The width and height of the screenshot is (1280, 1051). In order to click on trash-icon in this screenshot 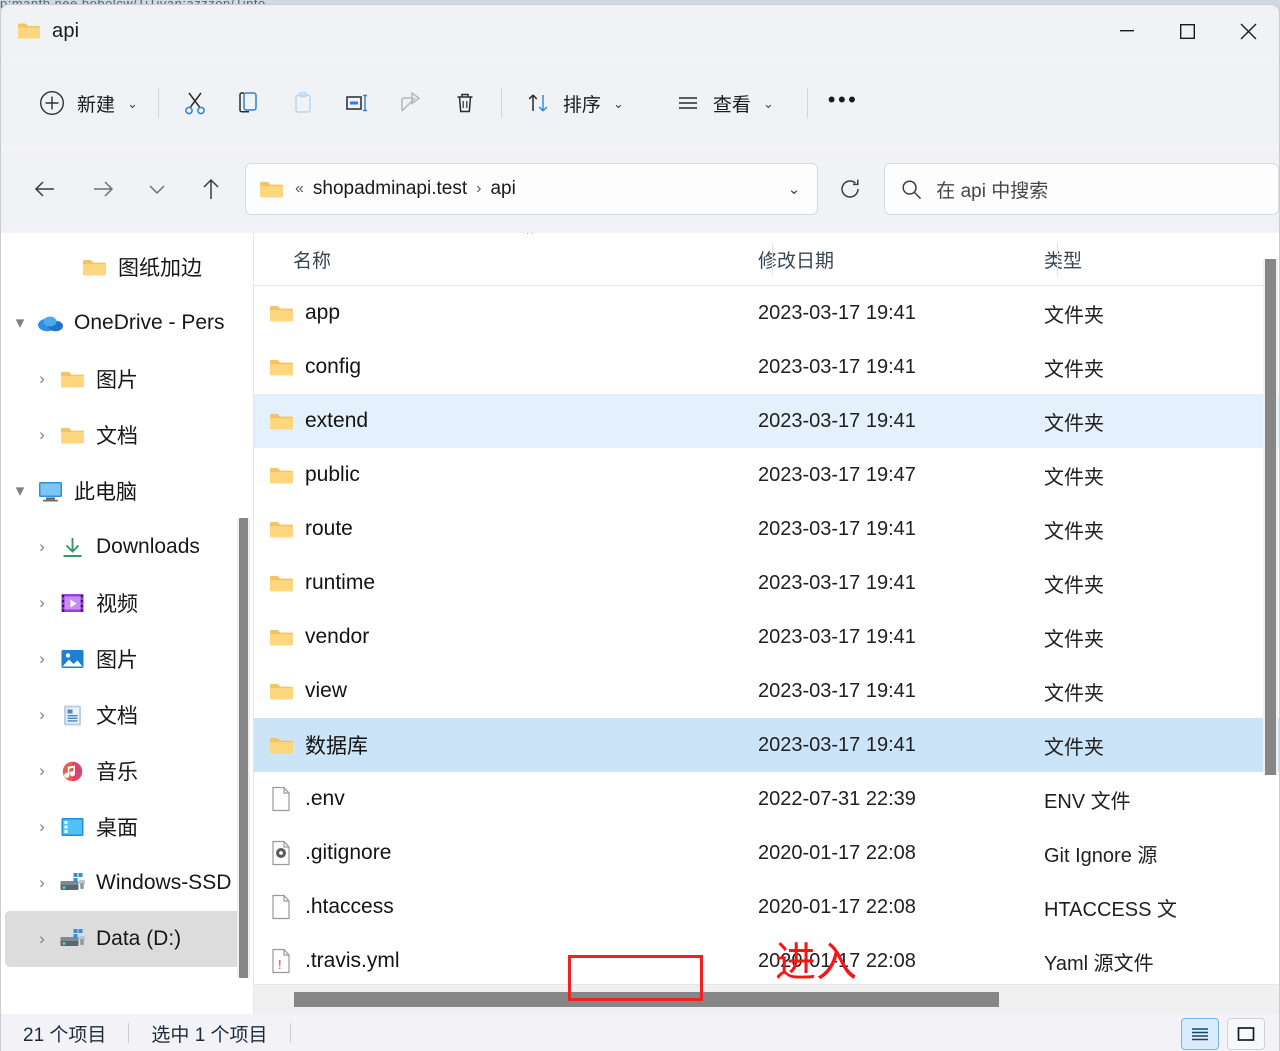, I will do `click(465, 103)`.